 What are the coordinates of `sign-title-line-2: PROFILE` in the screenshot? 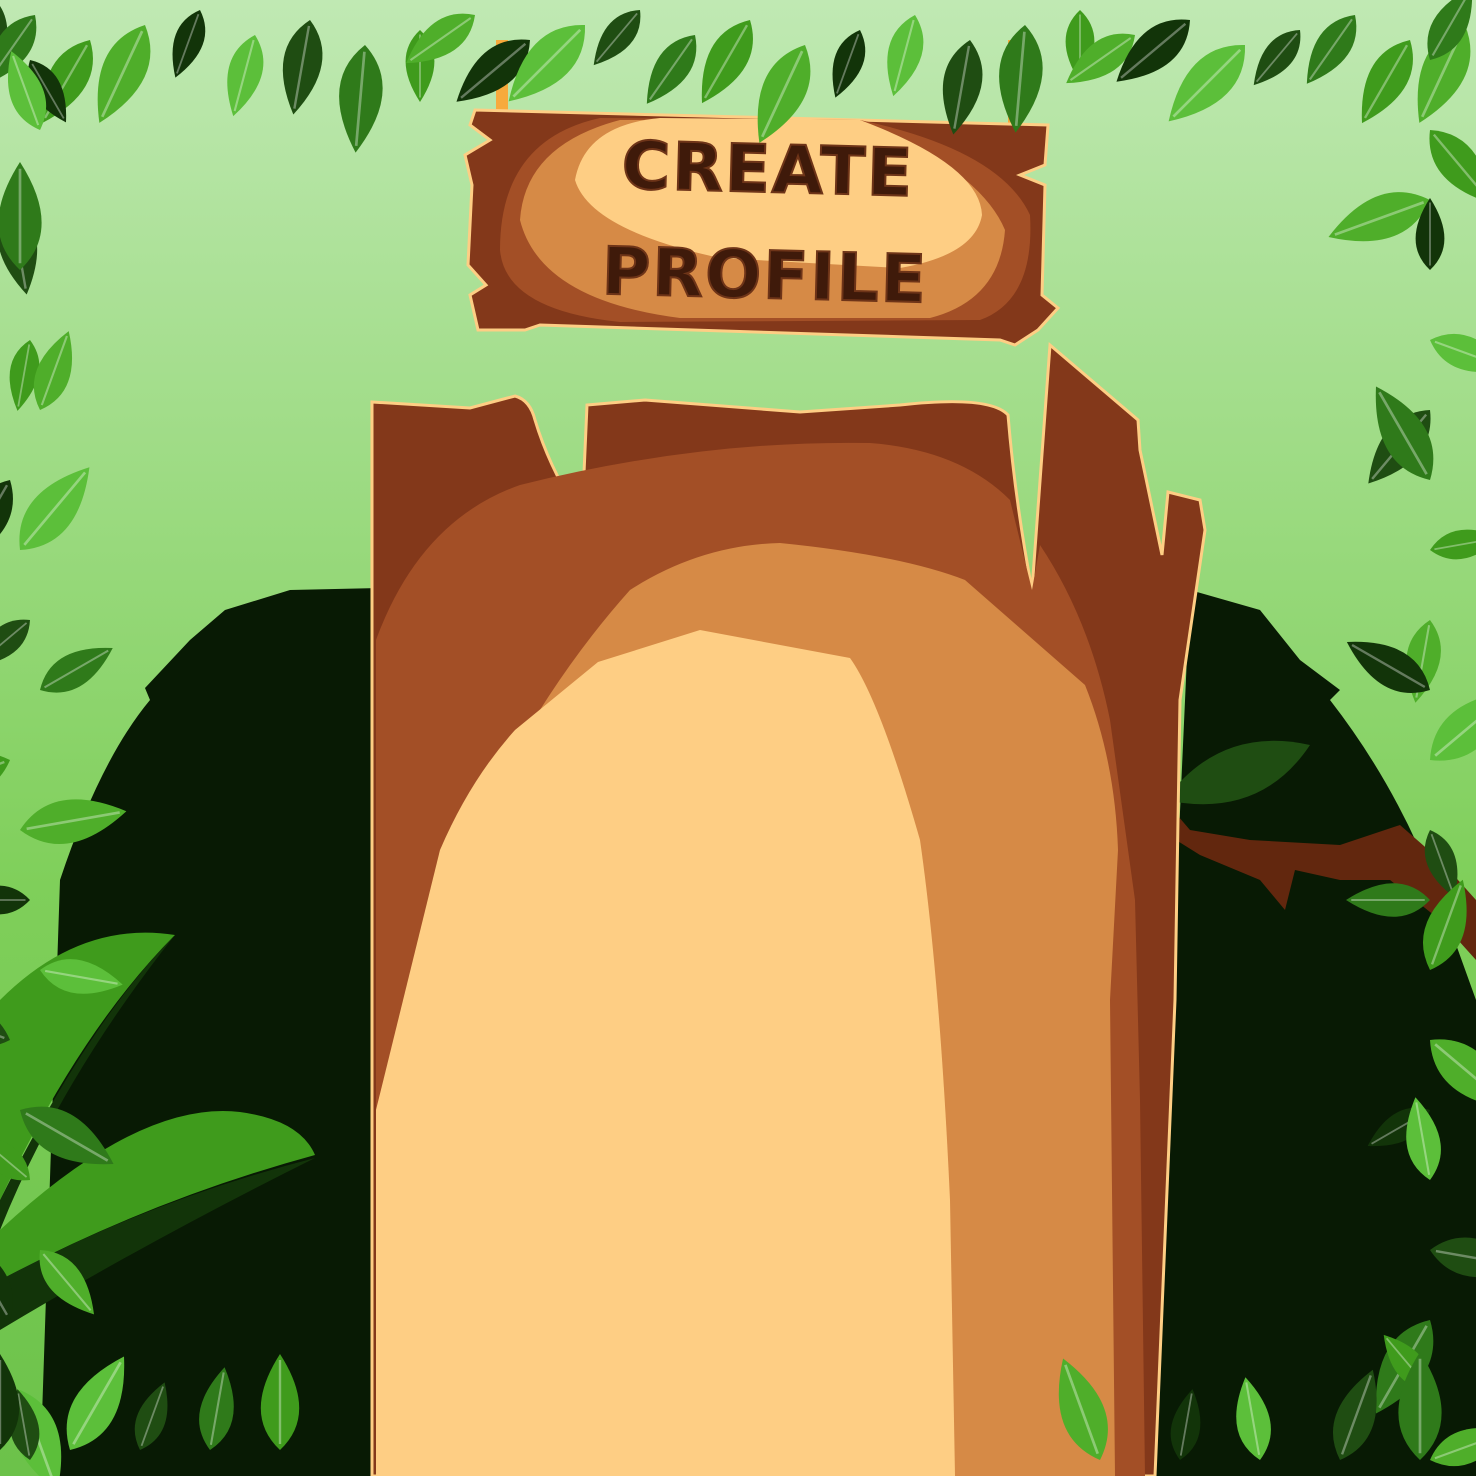 It's located at (765, 276).